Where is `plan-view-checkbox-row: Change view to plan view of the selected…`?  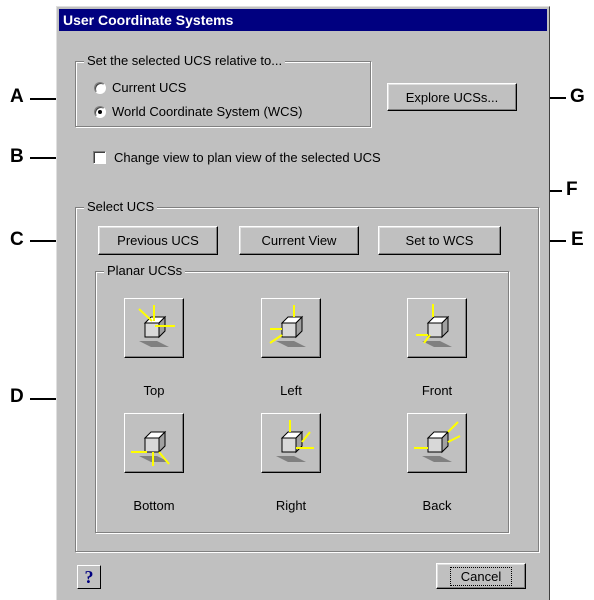 plan-view-checkbox-row: Change view to plan view of the selected… is located at coordinates (237, 157).